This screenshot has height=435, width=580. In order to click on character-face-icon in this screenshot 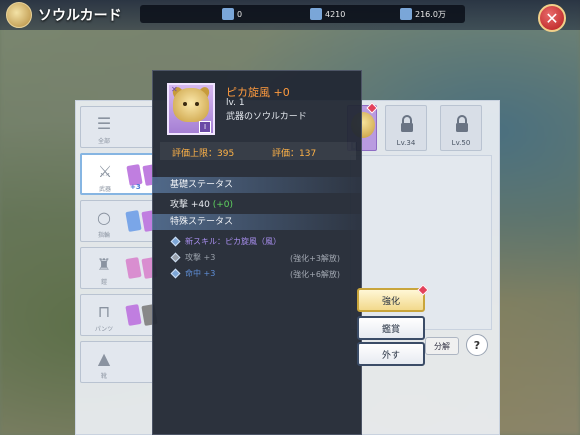, I will do `click(191, 105)`.